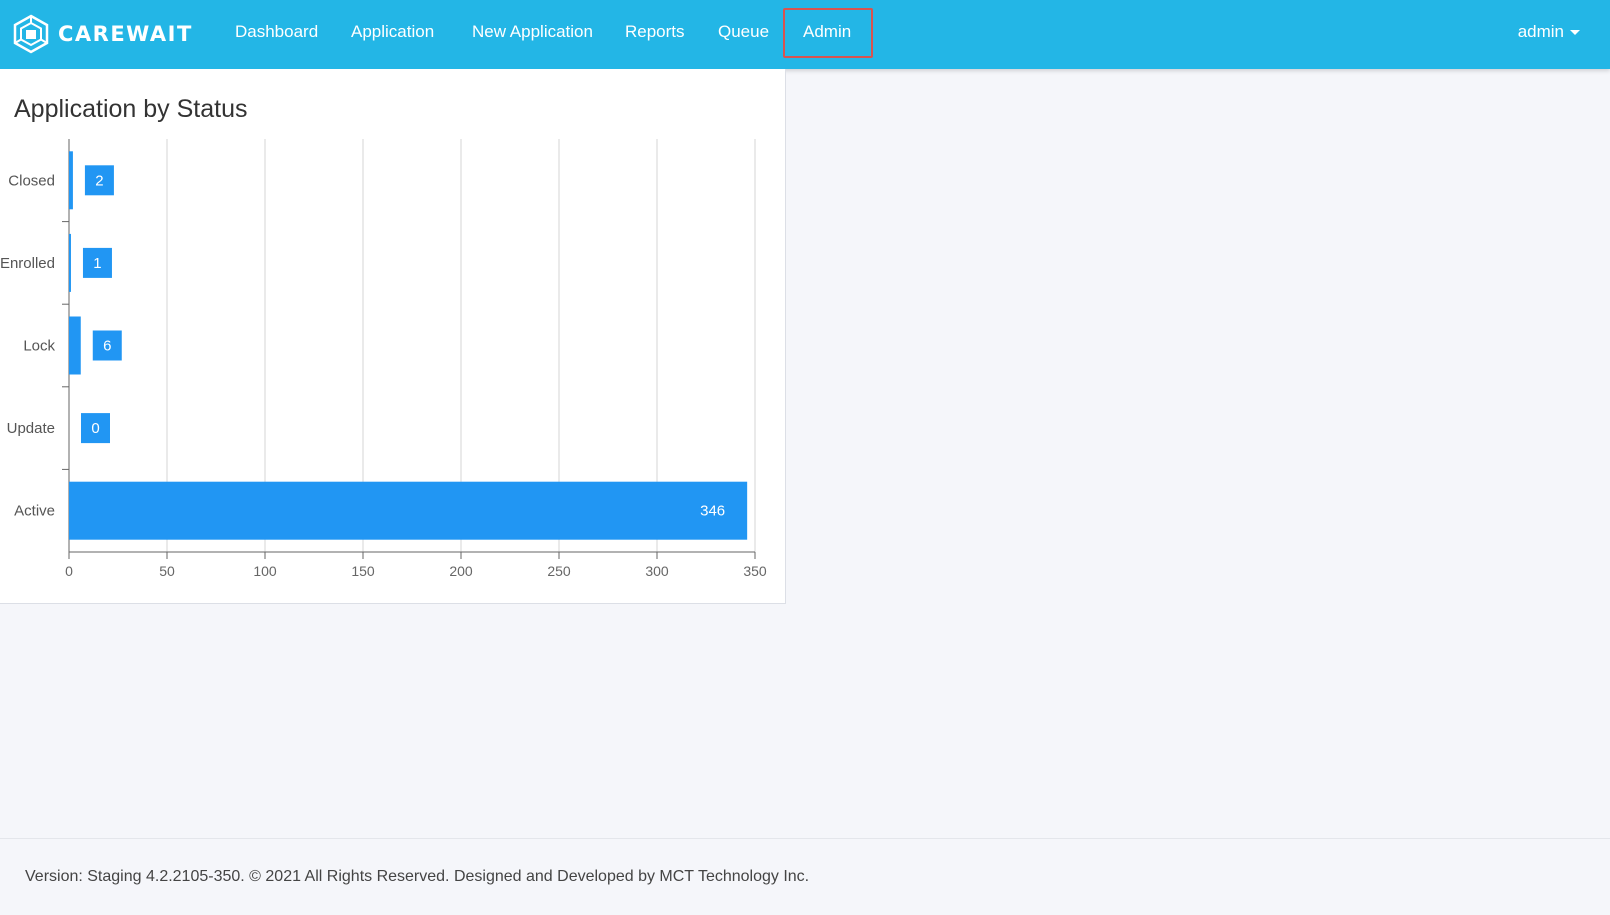  I want to click on nav-dashboard: Dashboard, so click(276, 32).